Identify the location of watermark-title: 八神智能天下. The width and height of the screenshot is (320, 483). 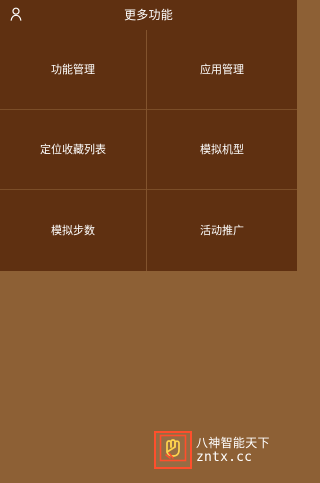
(233, 442).